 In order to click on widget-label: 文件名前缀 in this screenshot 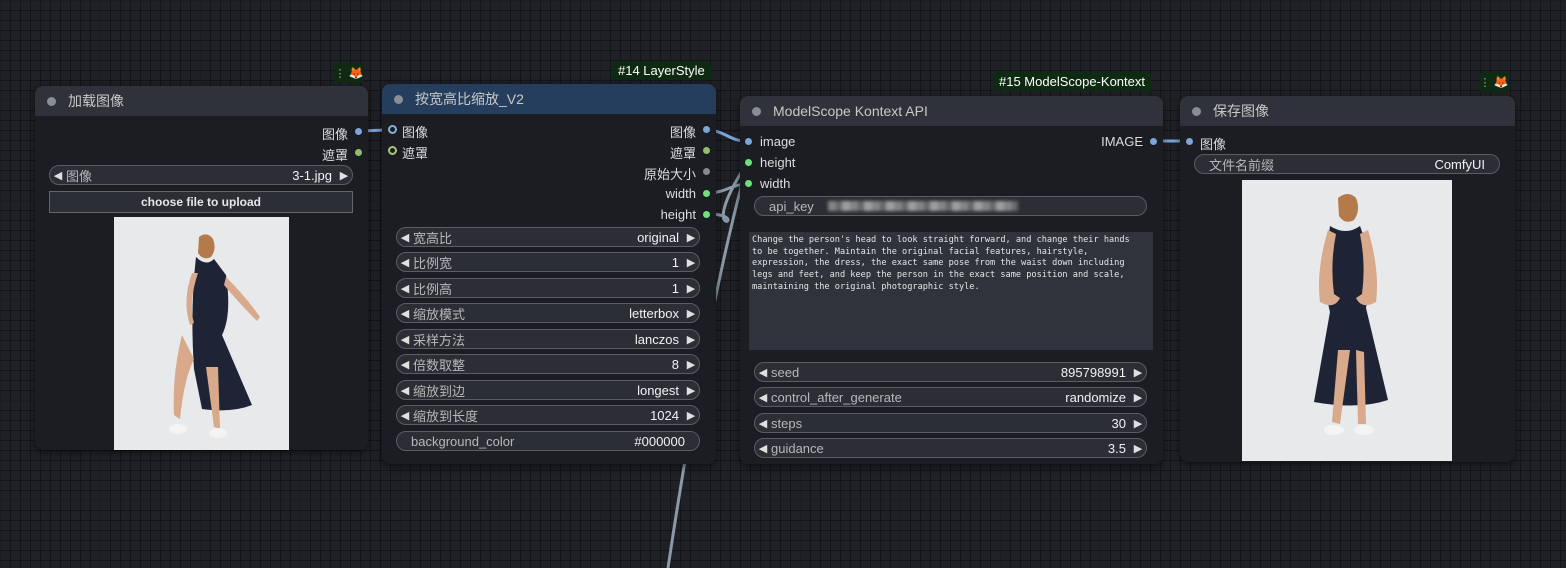, I will do `click(1242, 165)`.